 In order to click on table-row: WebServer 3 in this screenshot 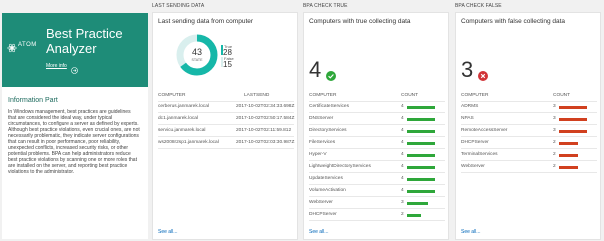, I will do `click(377, 203)`.